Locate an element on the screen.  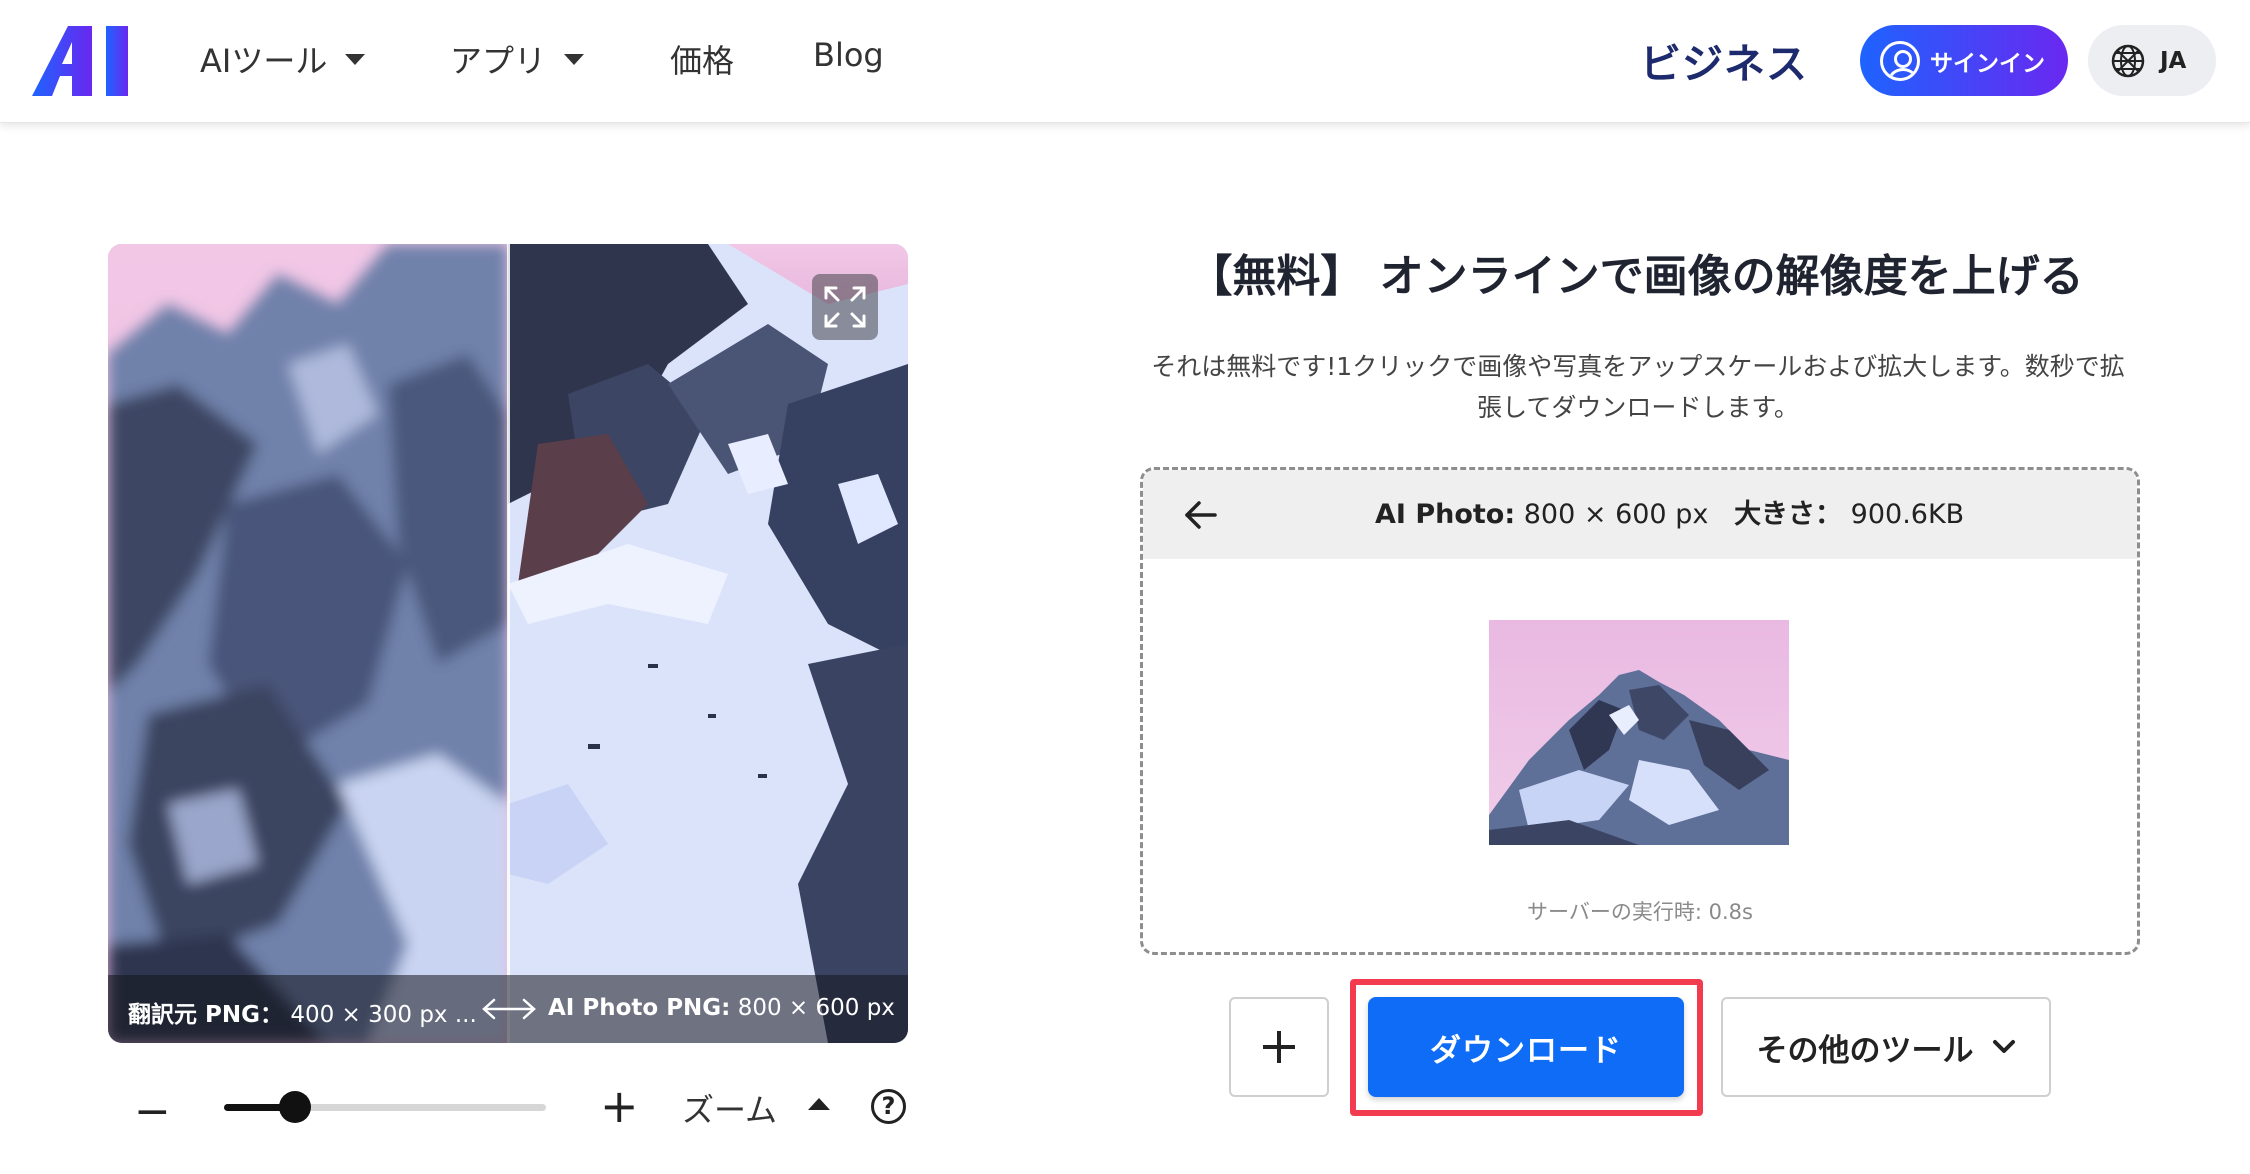
language-label: JA is located at coordinates (2173, 60).